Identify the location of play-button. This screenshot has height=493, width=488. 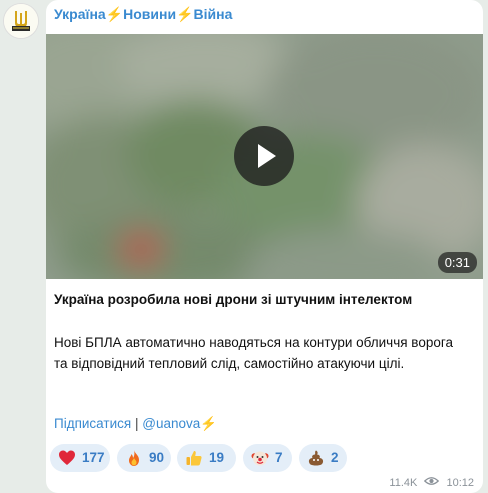
(264, 156).